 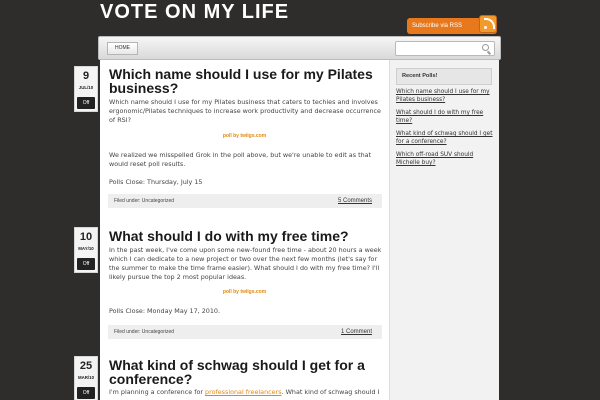 I want to click on recent-poll-link: What should I do with my free time?, so click(x=445, y=118).